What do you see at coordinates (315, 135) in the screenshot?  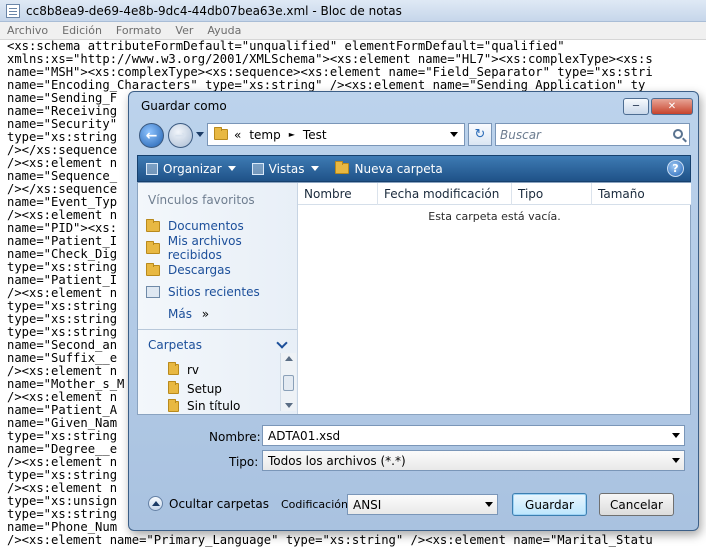 I see `address-crumb-test: Test` at bounding box center [315, 135].